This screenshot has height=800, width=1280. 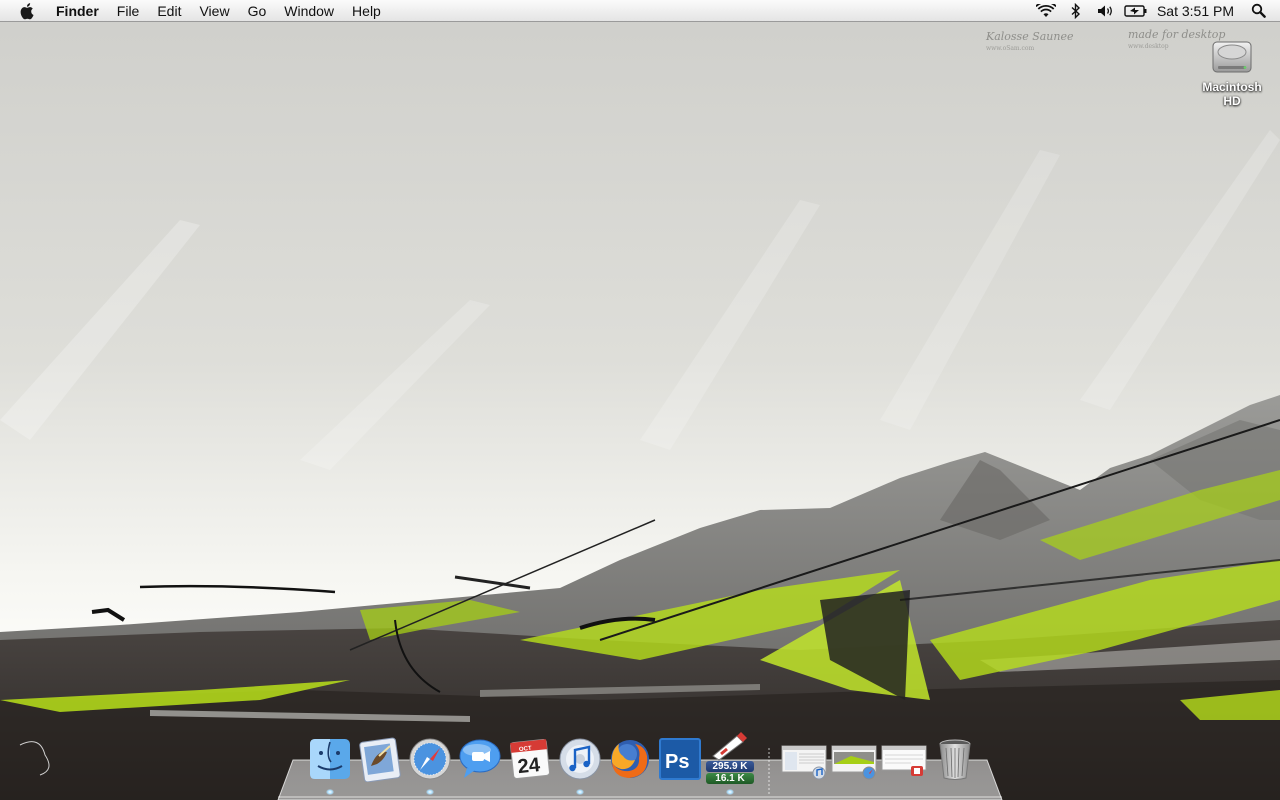 I want to click on minimized-window-safari-icon, so click(x=854, y=762).